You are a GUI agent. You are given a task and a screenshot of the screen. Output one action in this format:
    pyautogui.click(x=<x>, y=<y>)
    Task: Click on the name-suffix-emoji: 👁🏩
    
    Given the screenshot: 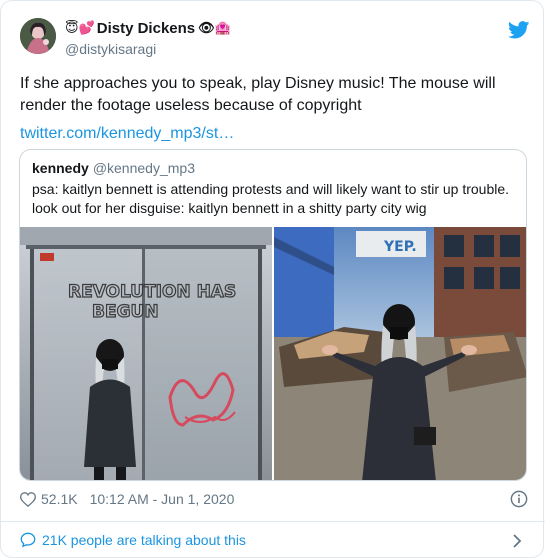 What is the action you would take?
    pyautogui.click(x=214, y=28)
    